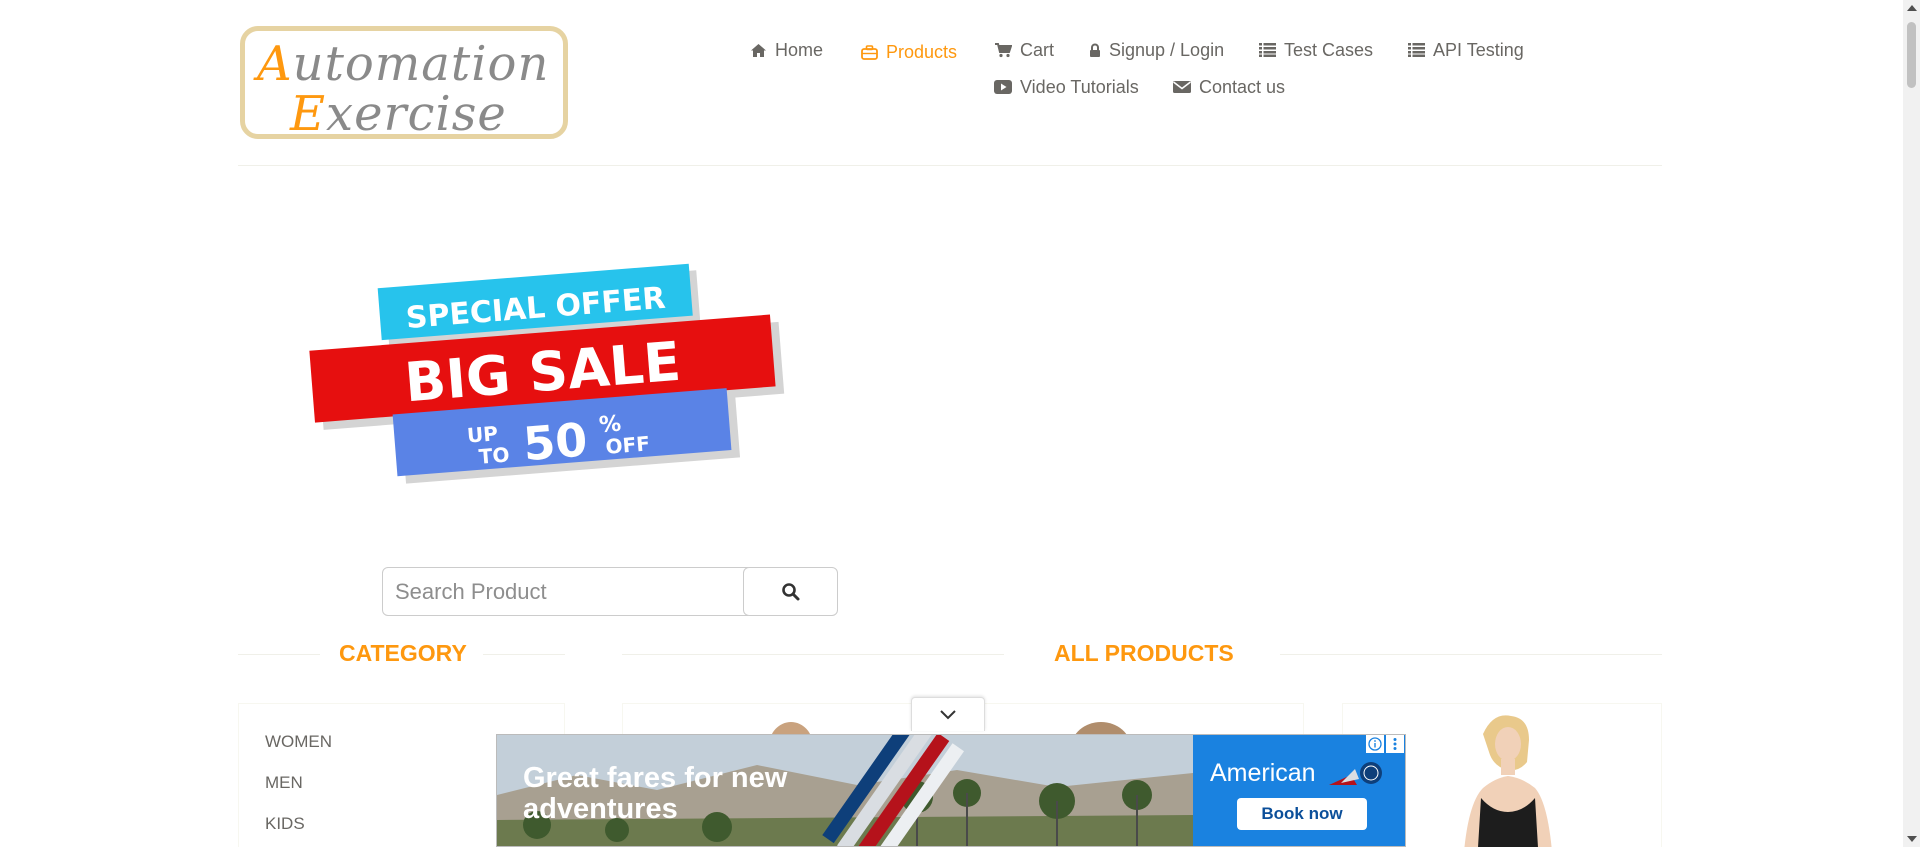 The width and height of the screenshot is (1920, 847). Describe the element at coordinates (1911, 423) in the screenshot. I see `page-scrollbar` at that location.